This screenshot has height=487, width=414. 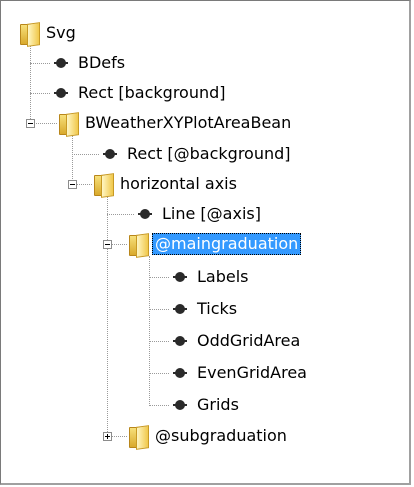 What do you see at coordinates (227, 244) in the screenshot?
I see `tree-node-label-selected: @maingraduation` at bounding box center [227, 244].